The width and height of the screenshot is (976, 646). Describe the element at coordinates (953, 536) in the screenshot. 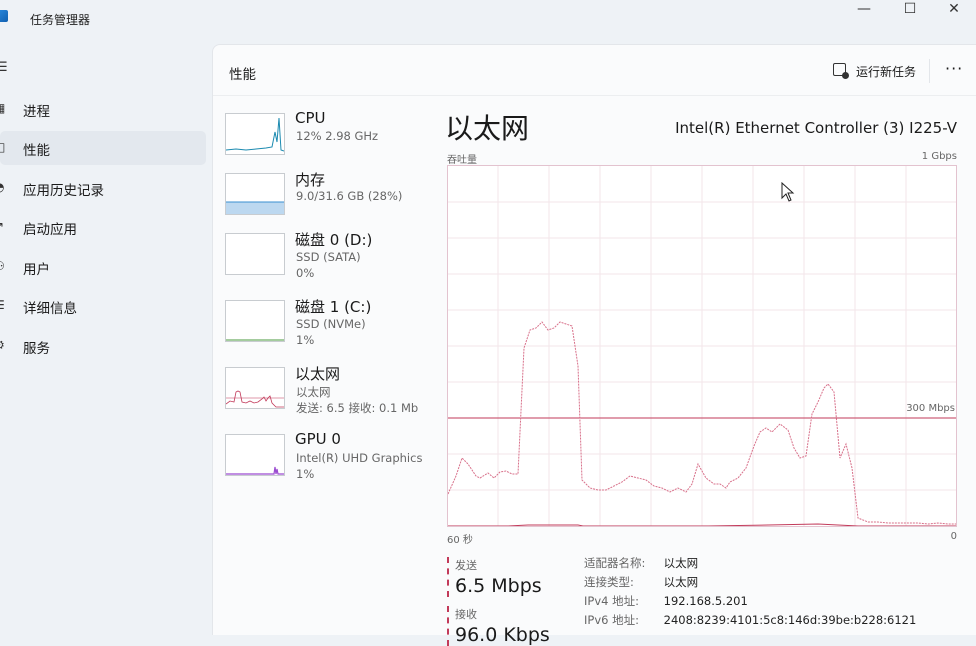

I see `time-axis-end-label: 0` at that location.